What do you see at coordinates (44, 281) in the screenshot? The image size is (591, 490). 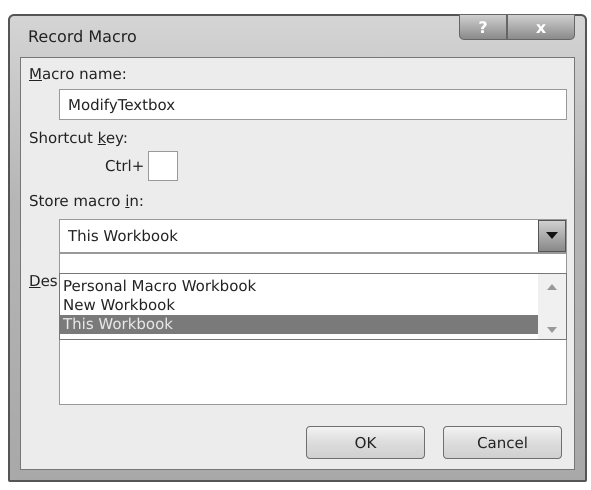 I see `field-label: Des` at bounding box center [44, 281].